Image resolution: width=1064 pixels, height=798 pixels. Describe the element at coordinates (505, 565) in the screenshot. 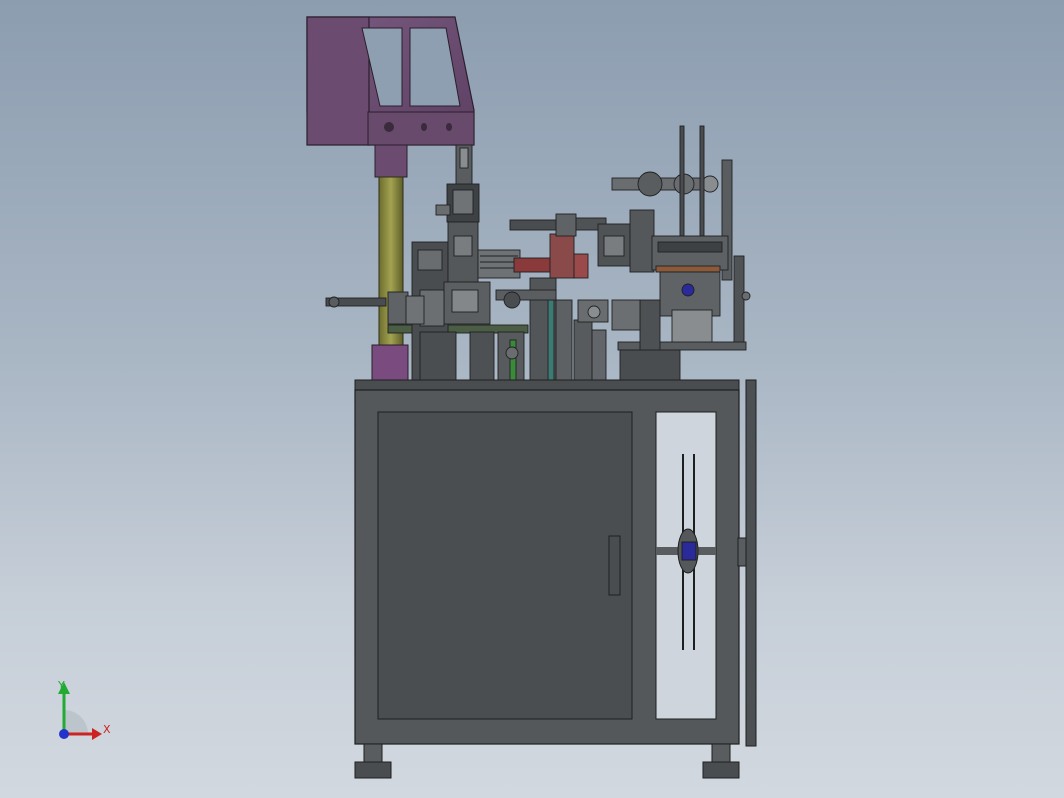

I see `cabinet-door-left` at that location.